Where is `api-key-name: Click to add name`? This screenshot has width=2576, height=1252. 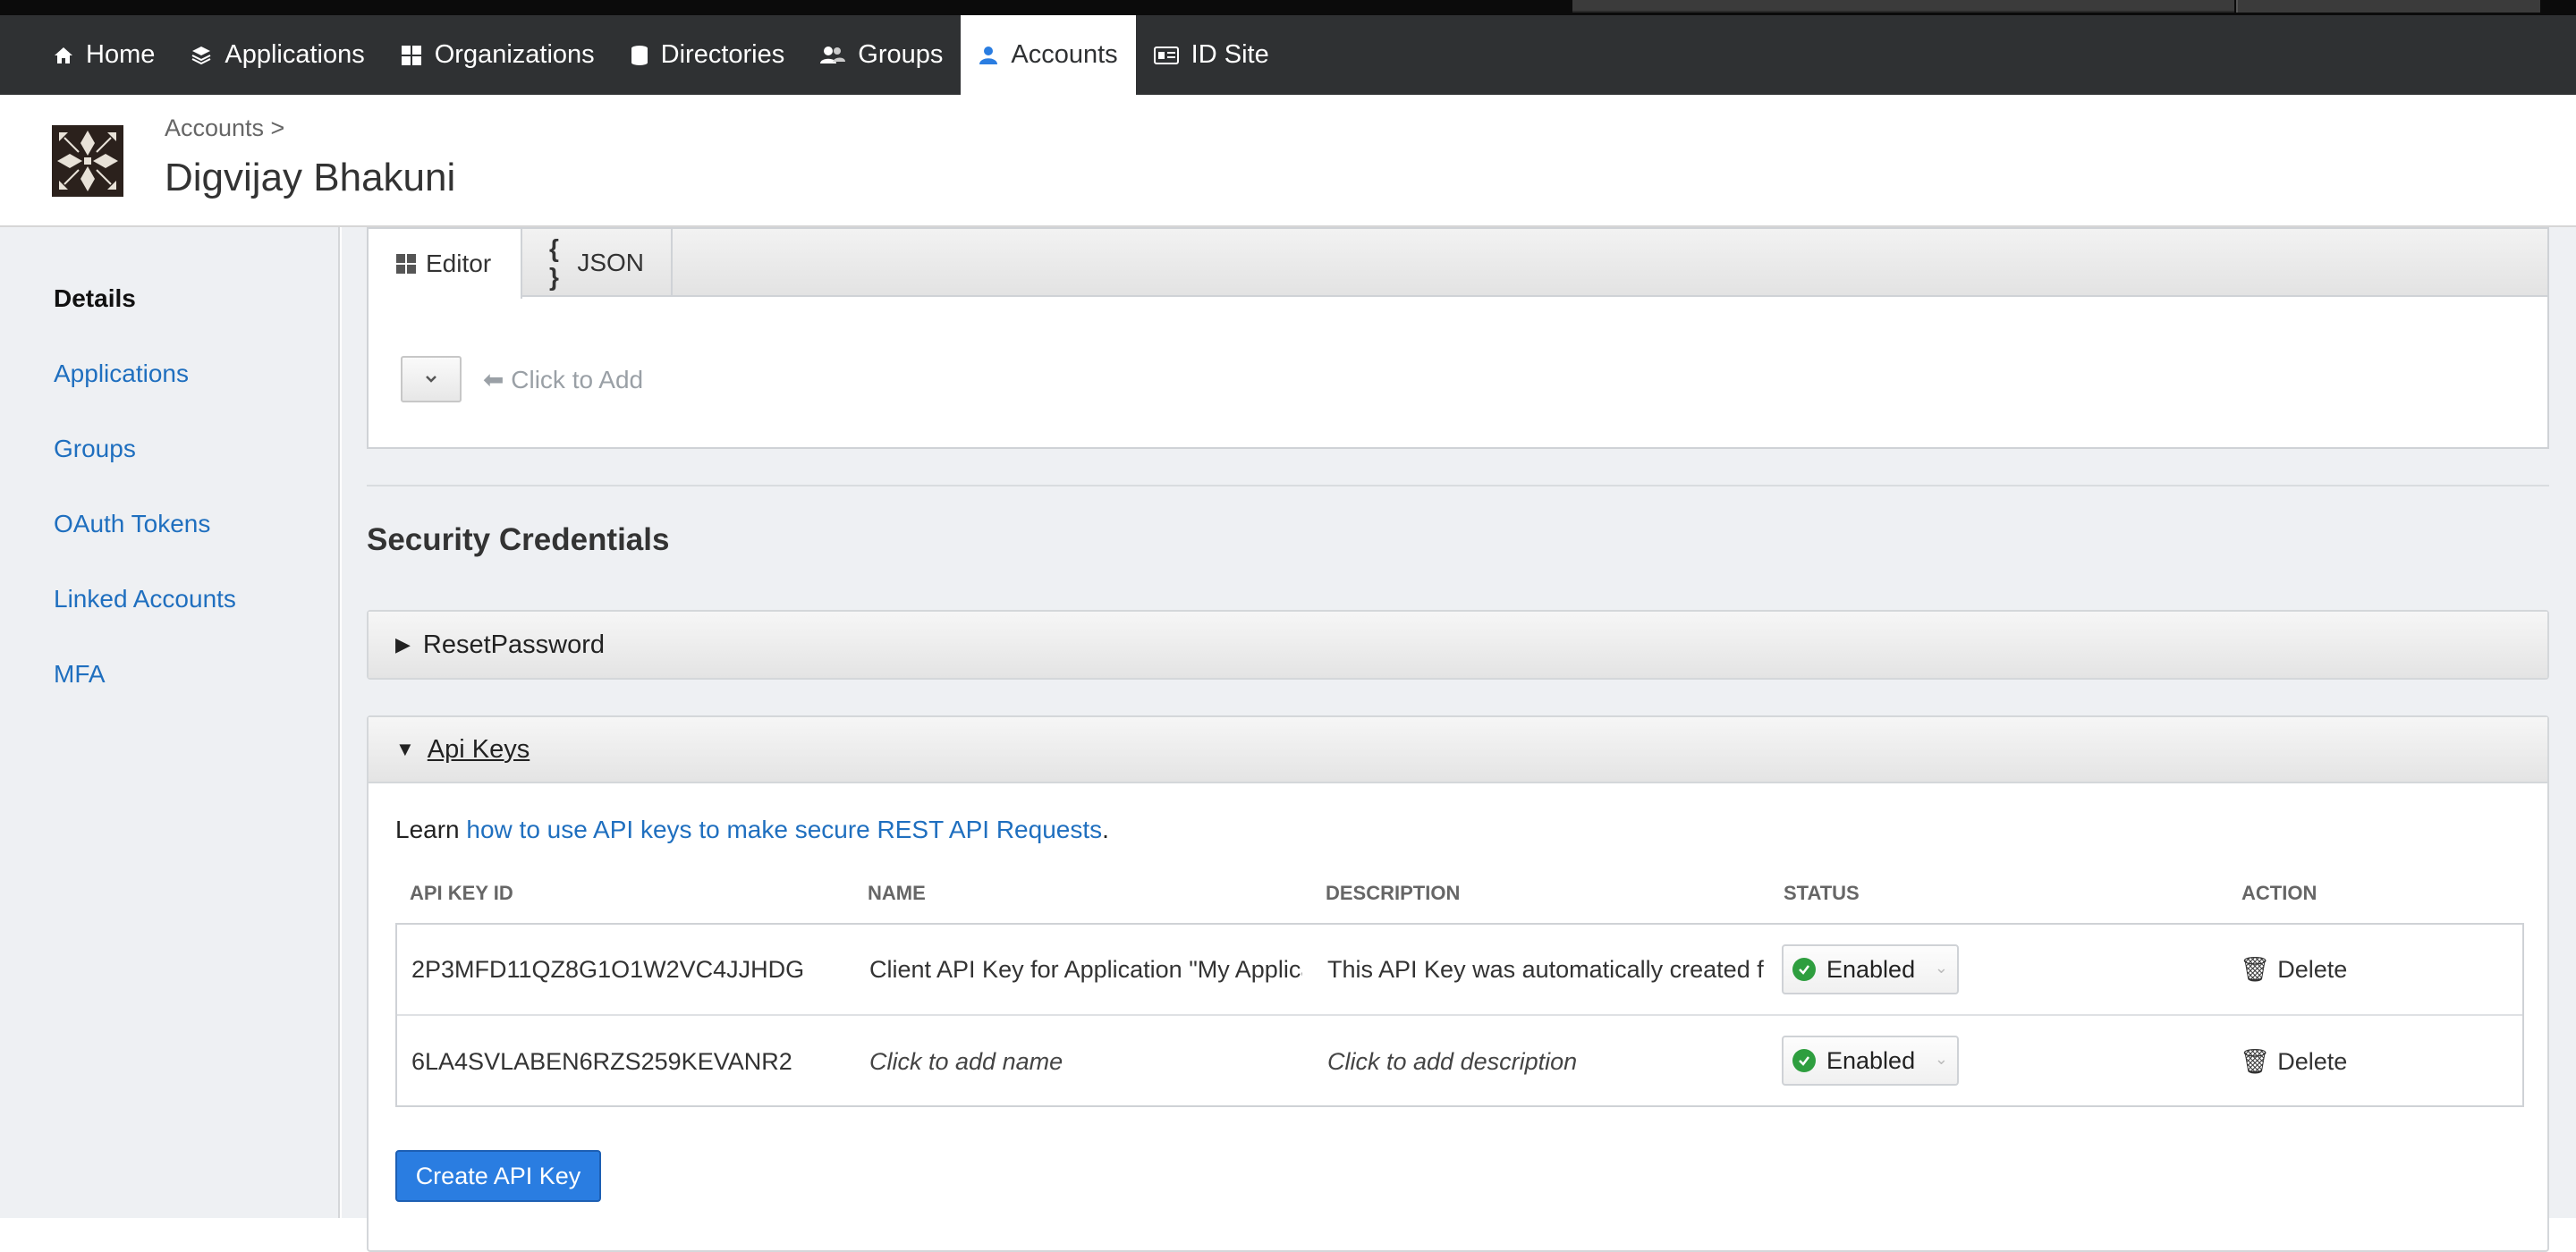 api-key-name: Click to add name is located at coordinates (1085, 1062).